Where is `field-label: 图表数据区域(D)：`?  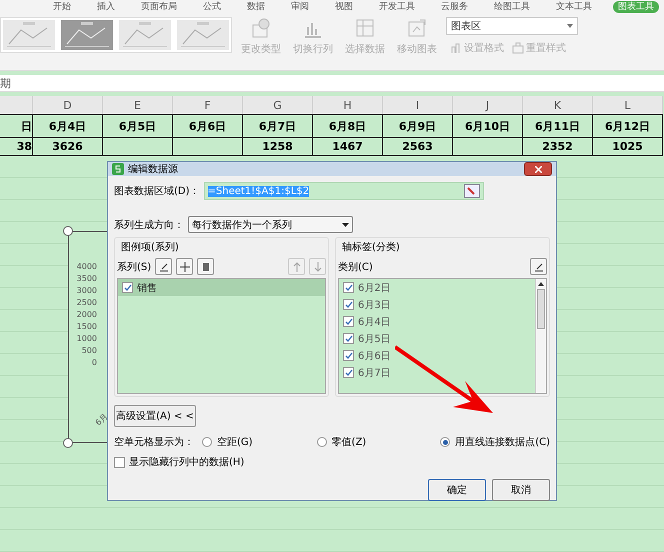
field-label: 图表数据区域(D)： is located at coordinates (157, 191).